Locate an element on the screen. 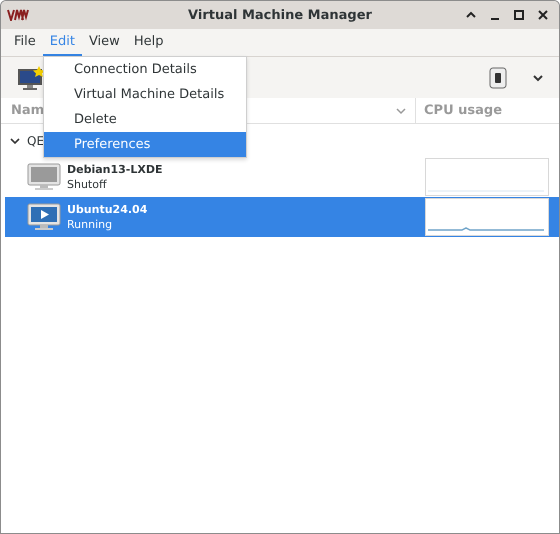  group-label: QE is located at coordinates (35, 141).